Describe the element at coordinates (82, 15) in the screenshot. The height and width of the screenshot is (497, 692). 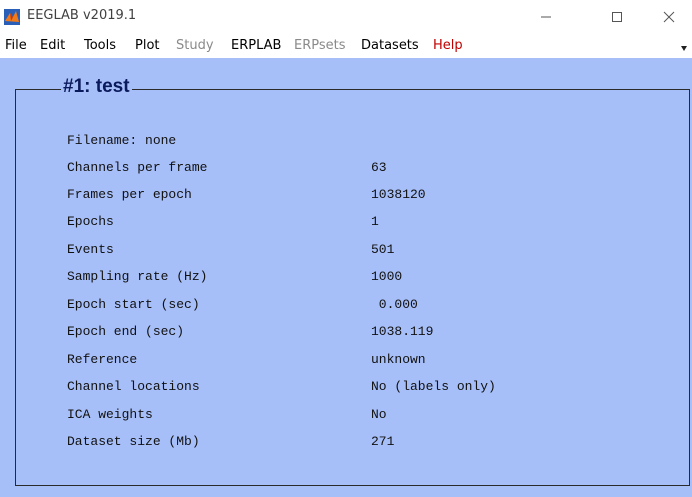
I see `window-title: EEGLAB v2019.1` at that location.